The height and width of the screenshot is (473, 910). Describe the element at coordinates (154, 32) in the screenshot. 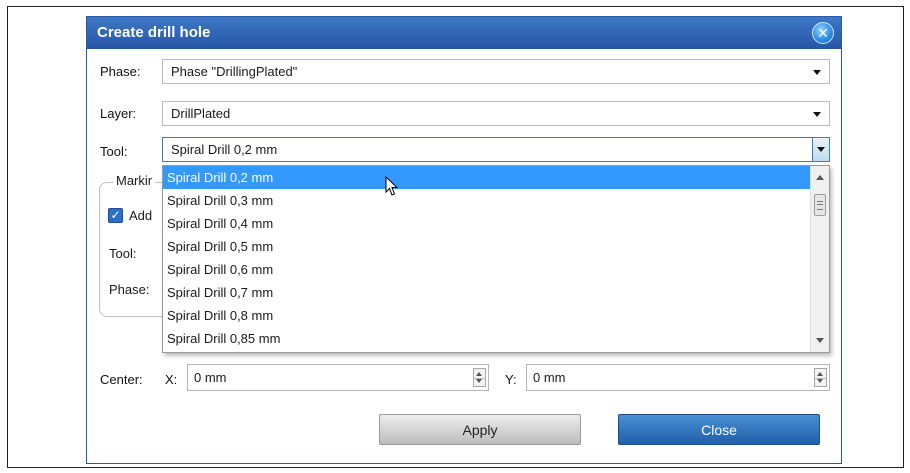

I see `dialog-title: Create drill hole` at that location.